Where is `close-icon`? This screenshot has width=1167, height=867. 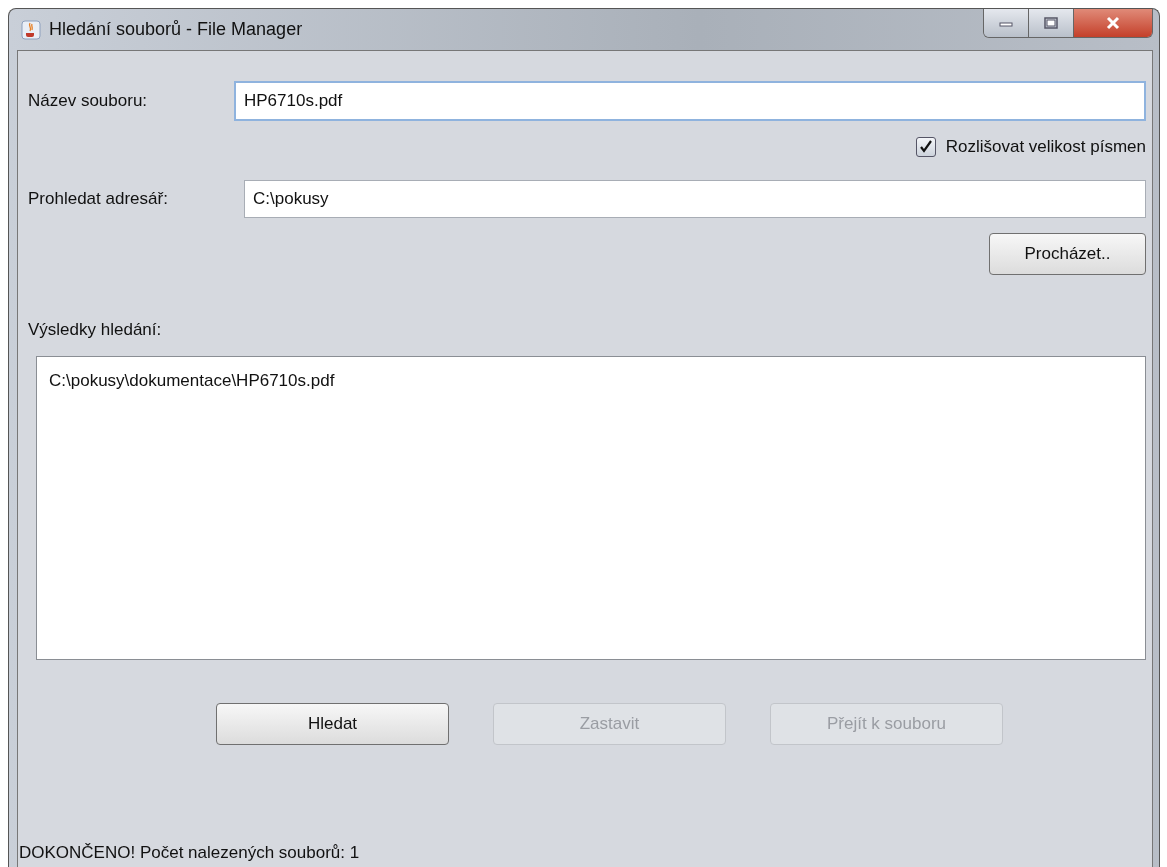
close-icon is located at coordinates (1113, 23).